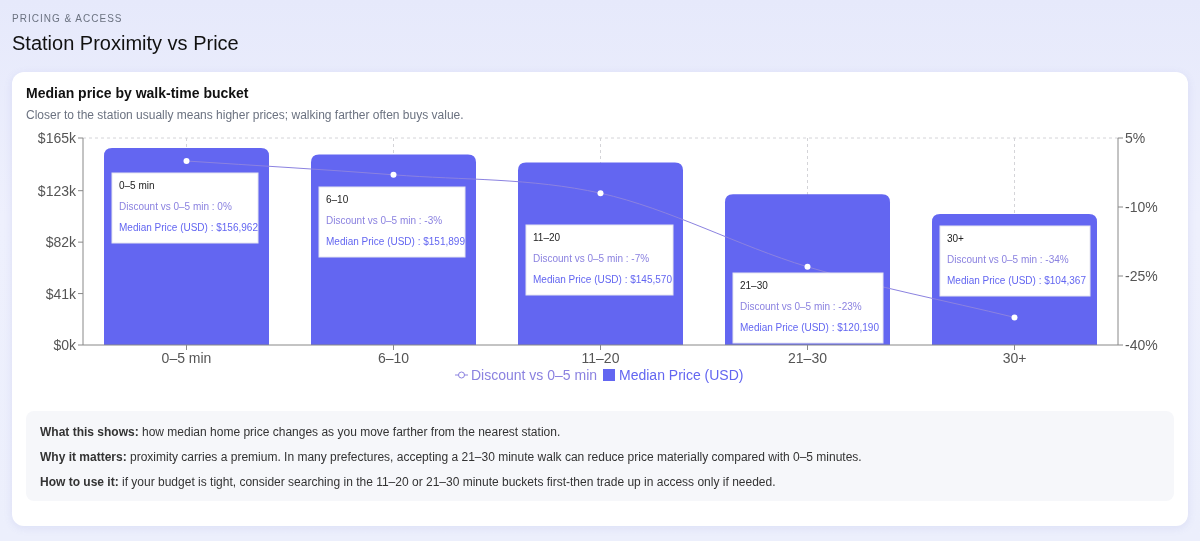 This screenshot has height=541, width=1200. I want to click on page-title: Station Proximity vs Price, so click(126, 43).